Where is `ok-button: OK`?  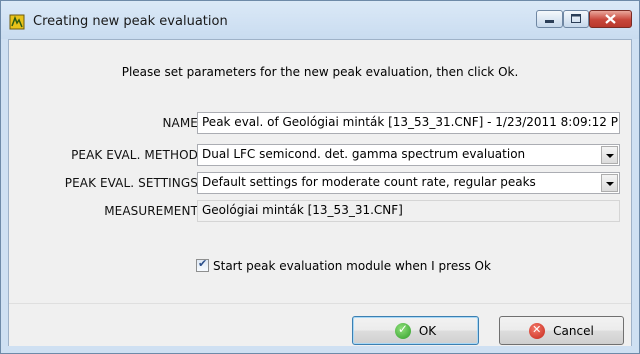
ok-button: OK is located at coordinates (415, 330).